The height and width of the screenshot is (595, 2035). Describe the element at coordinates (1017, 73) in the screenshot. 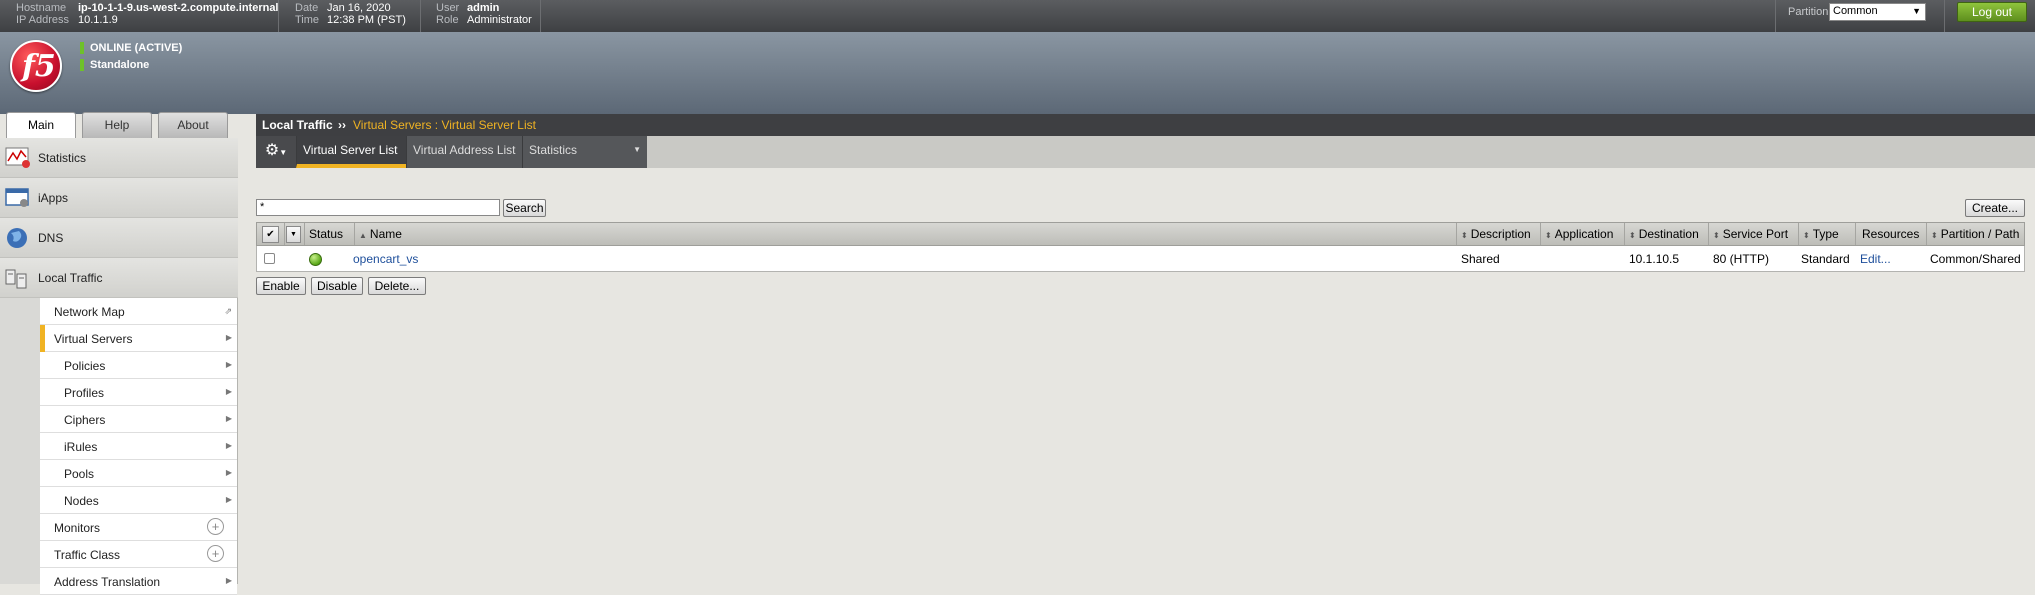

I see `header-band: f5 ONLINE (ACTIVE) Standalone` at that location.